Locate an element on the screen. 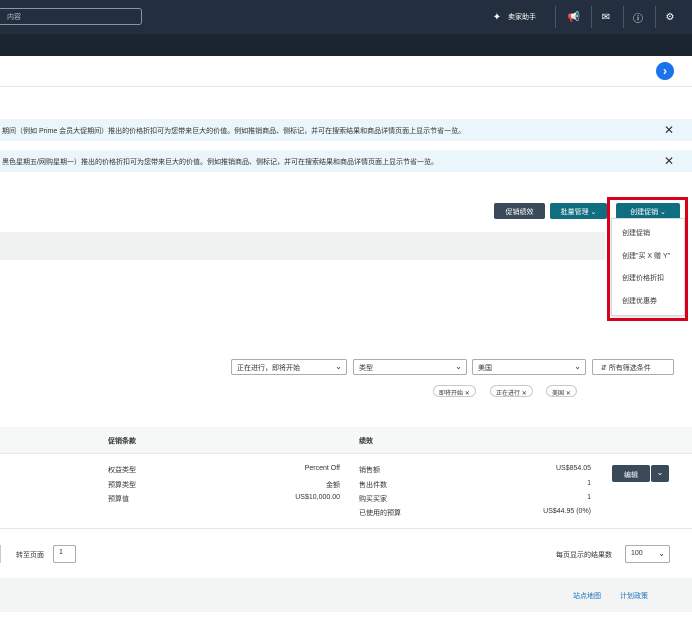  chip-label: 正在进行 is located at coordinates (508, 394).